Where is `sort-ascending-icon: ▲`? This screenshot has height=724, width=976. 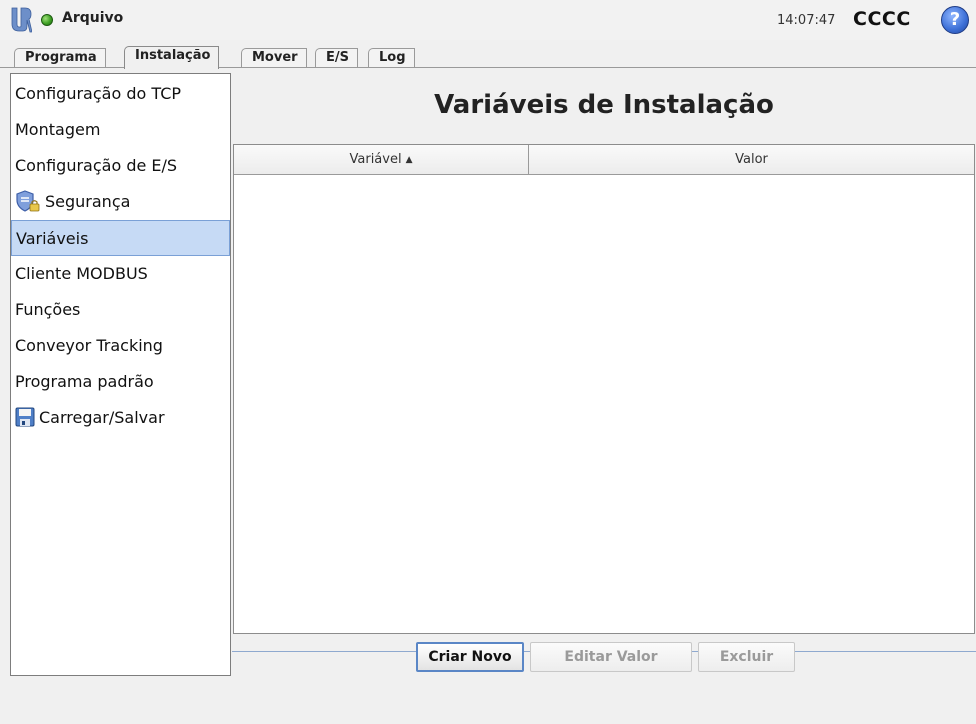 sort-ascending-icon: ▲ is located at coordinates (409, 160).